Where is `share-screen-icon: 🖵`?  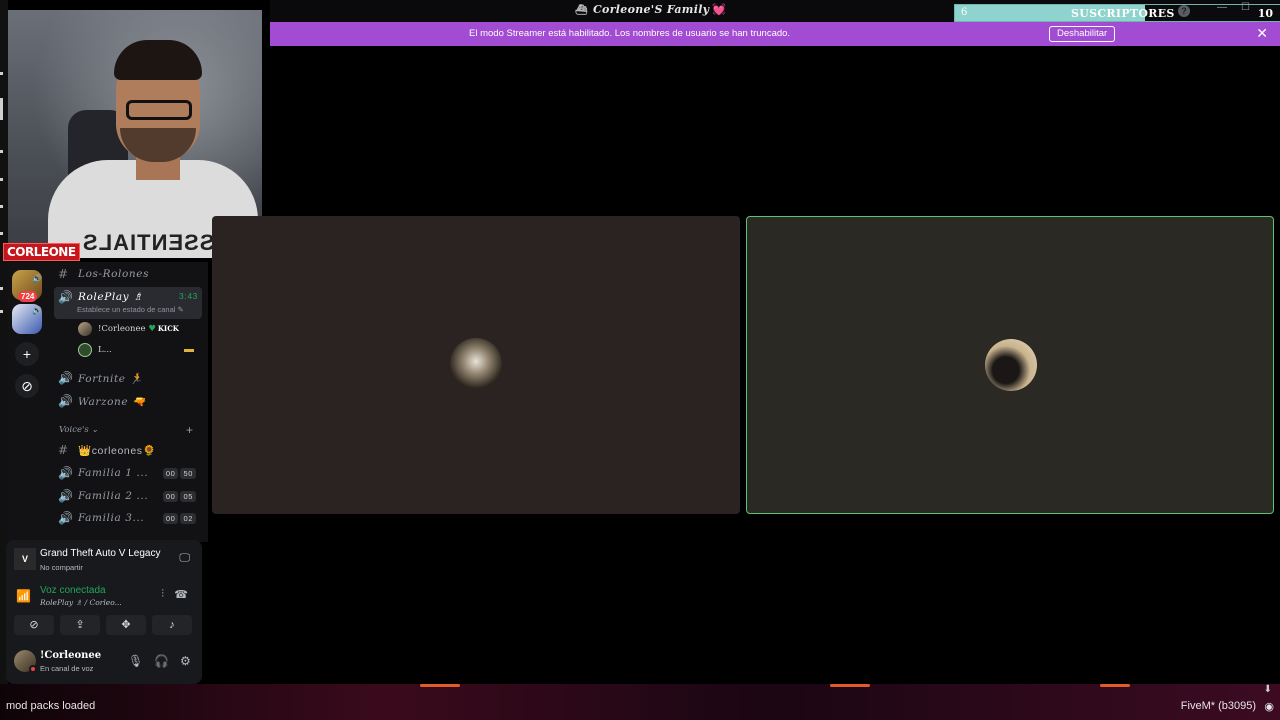 share-screen-icon: 🖵 is located at coordinates (184, 558).